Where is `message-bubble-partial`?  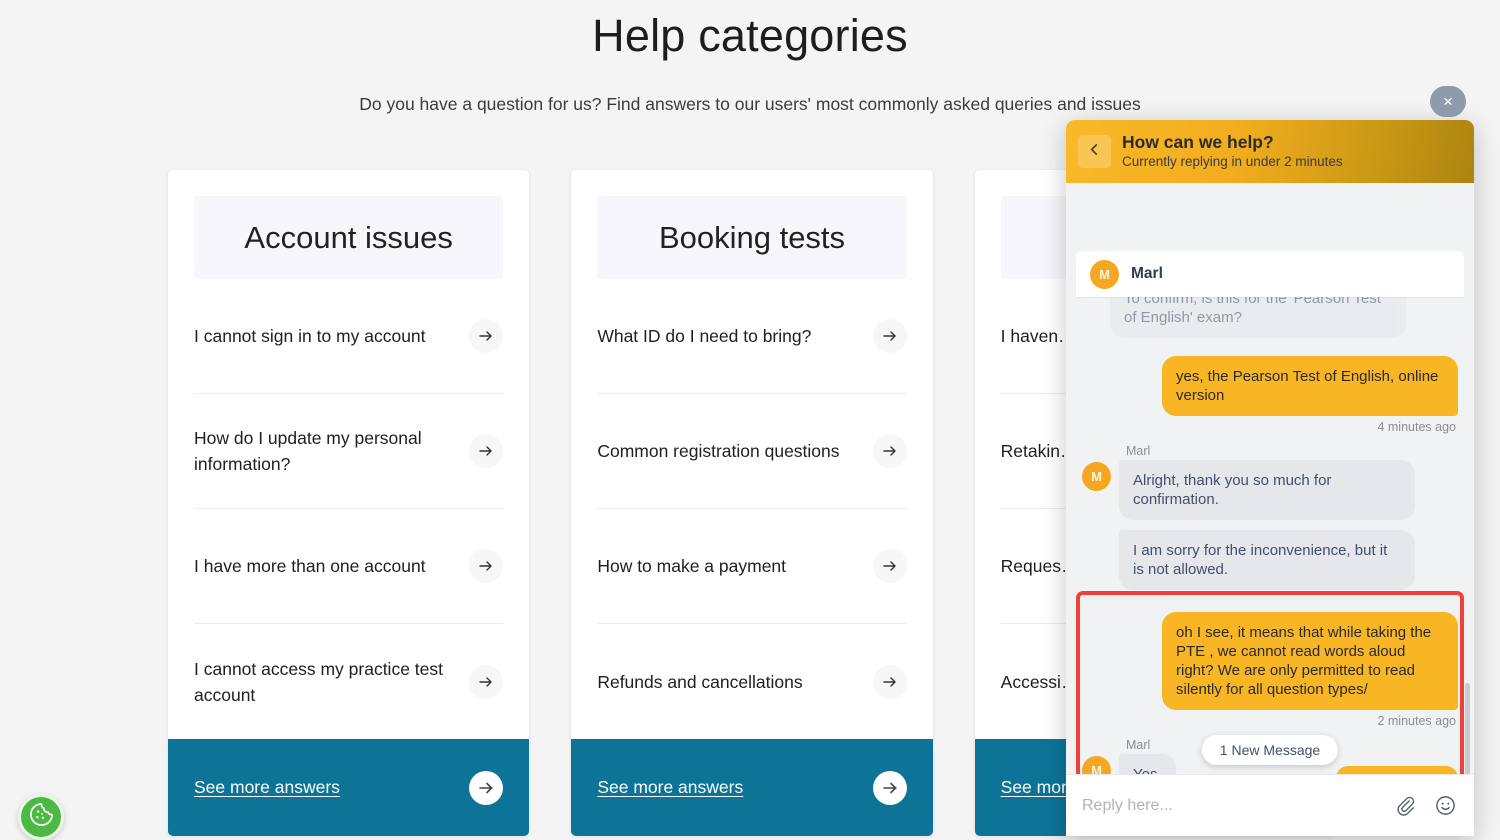 message-bubble-partial is located at coordinates (1397, 770).